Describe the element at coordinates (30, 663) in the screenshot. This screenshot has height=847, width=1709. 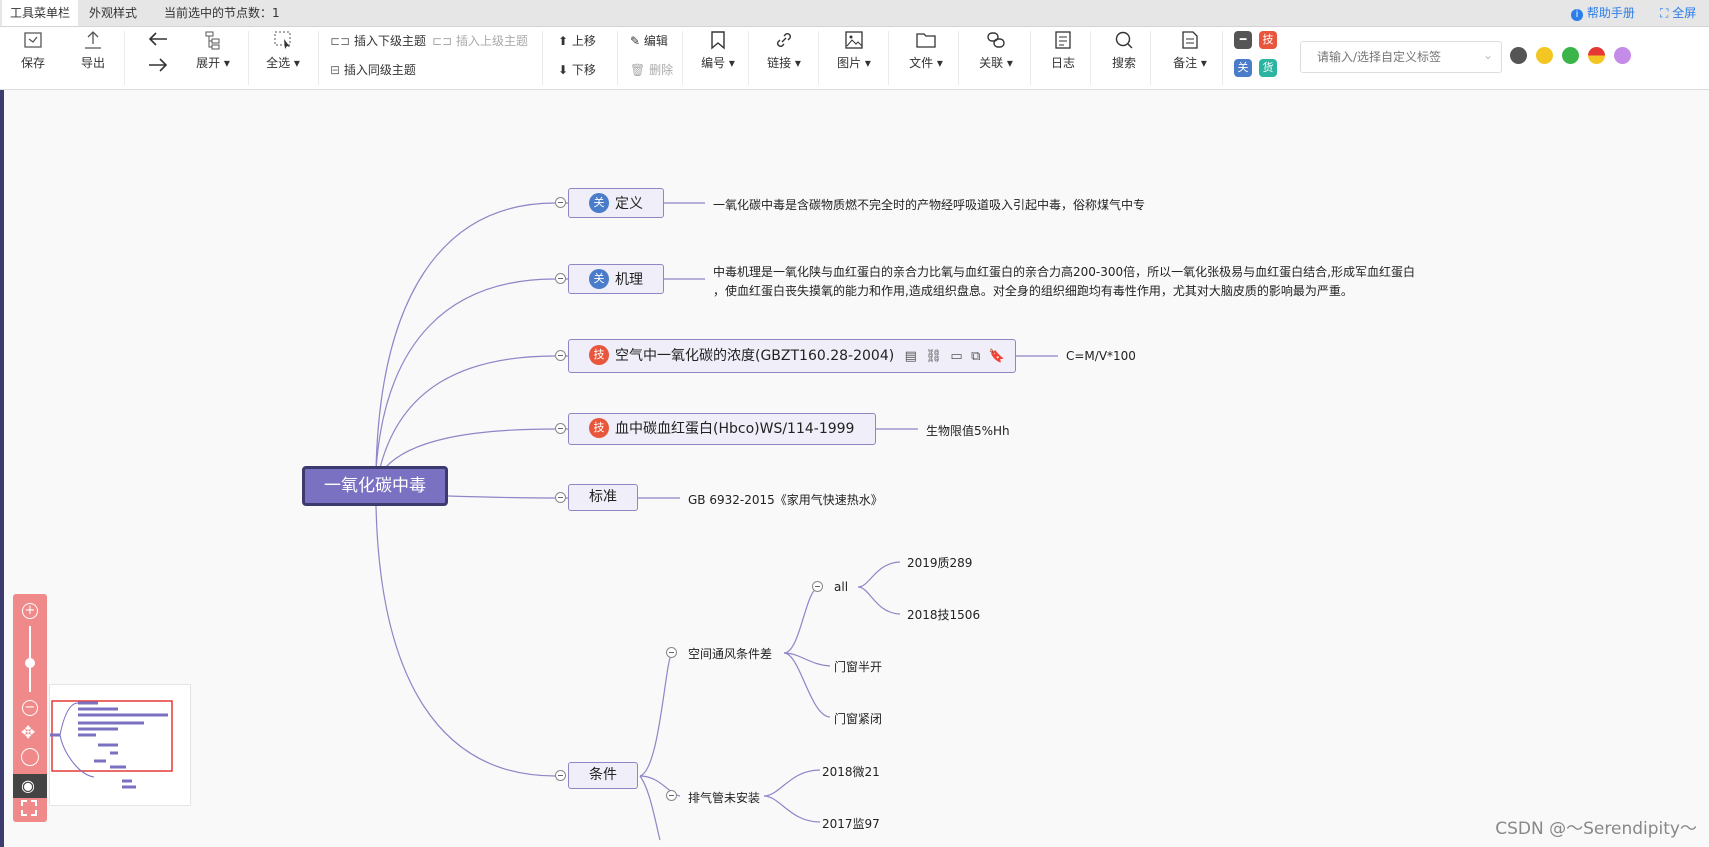
I see `zoom-slider-handle` at that location.